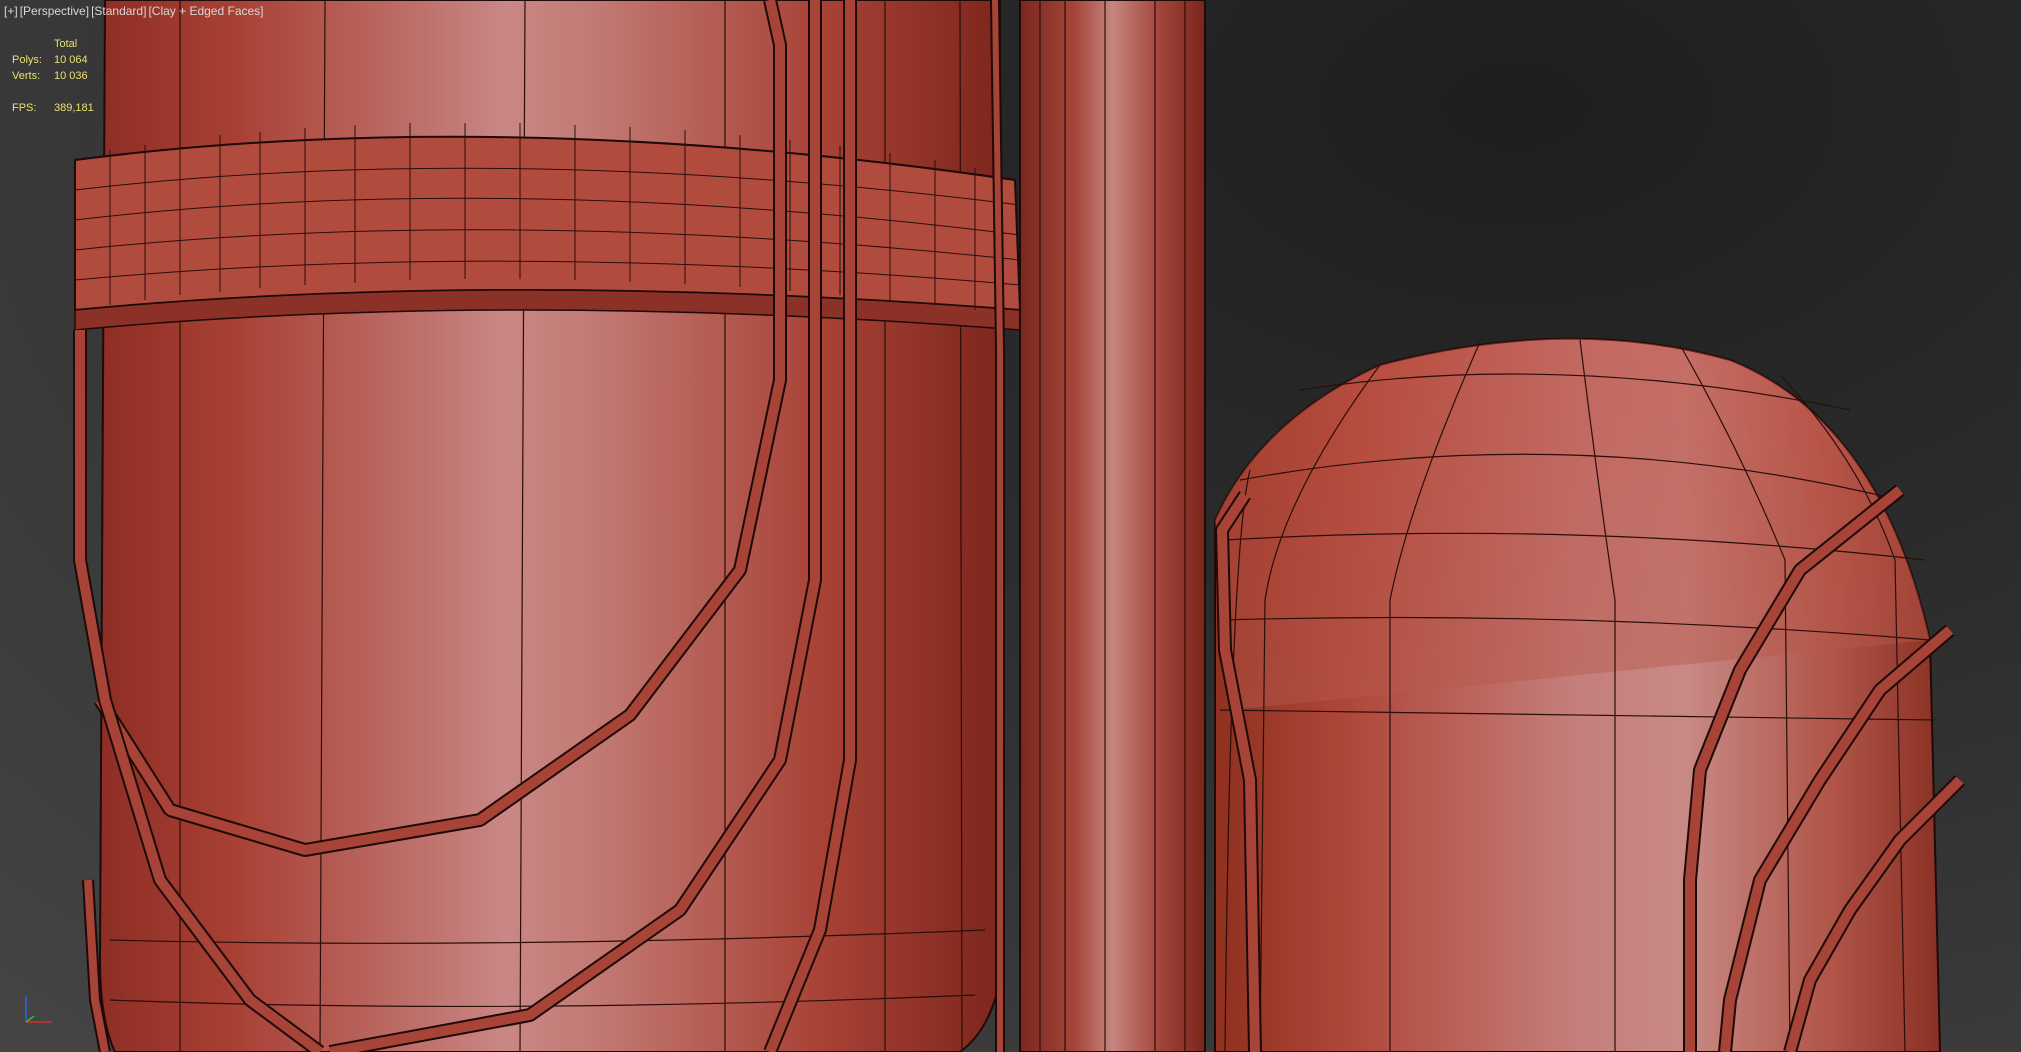  I want to click on stats-verts-value: 10 036, so click(71, 76).